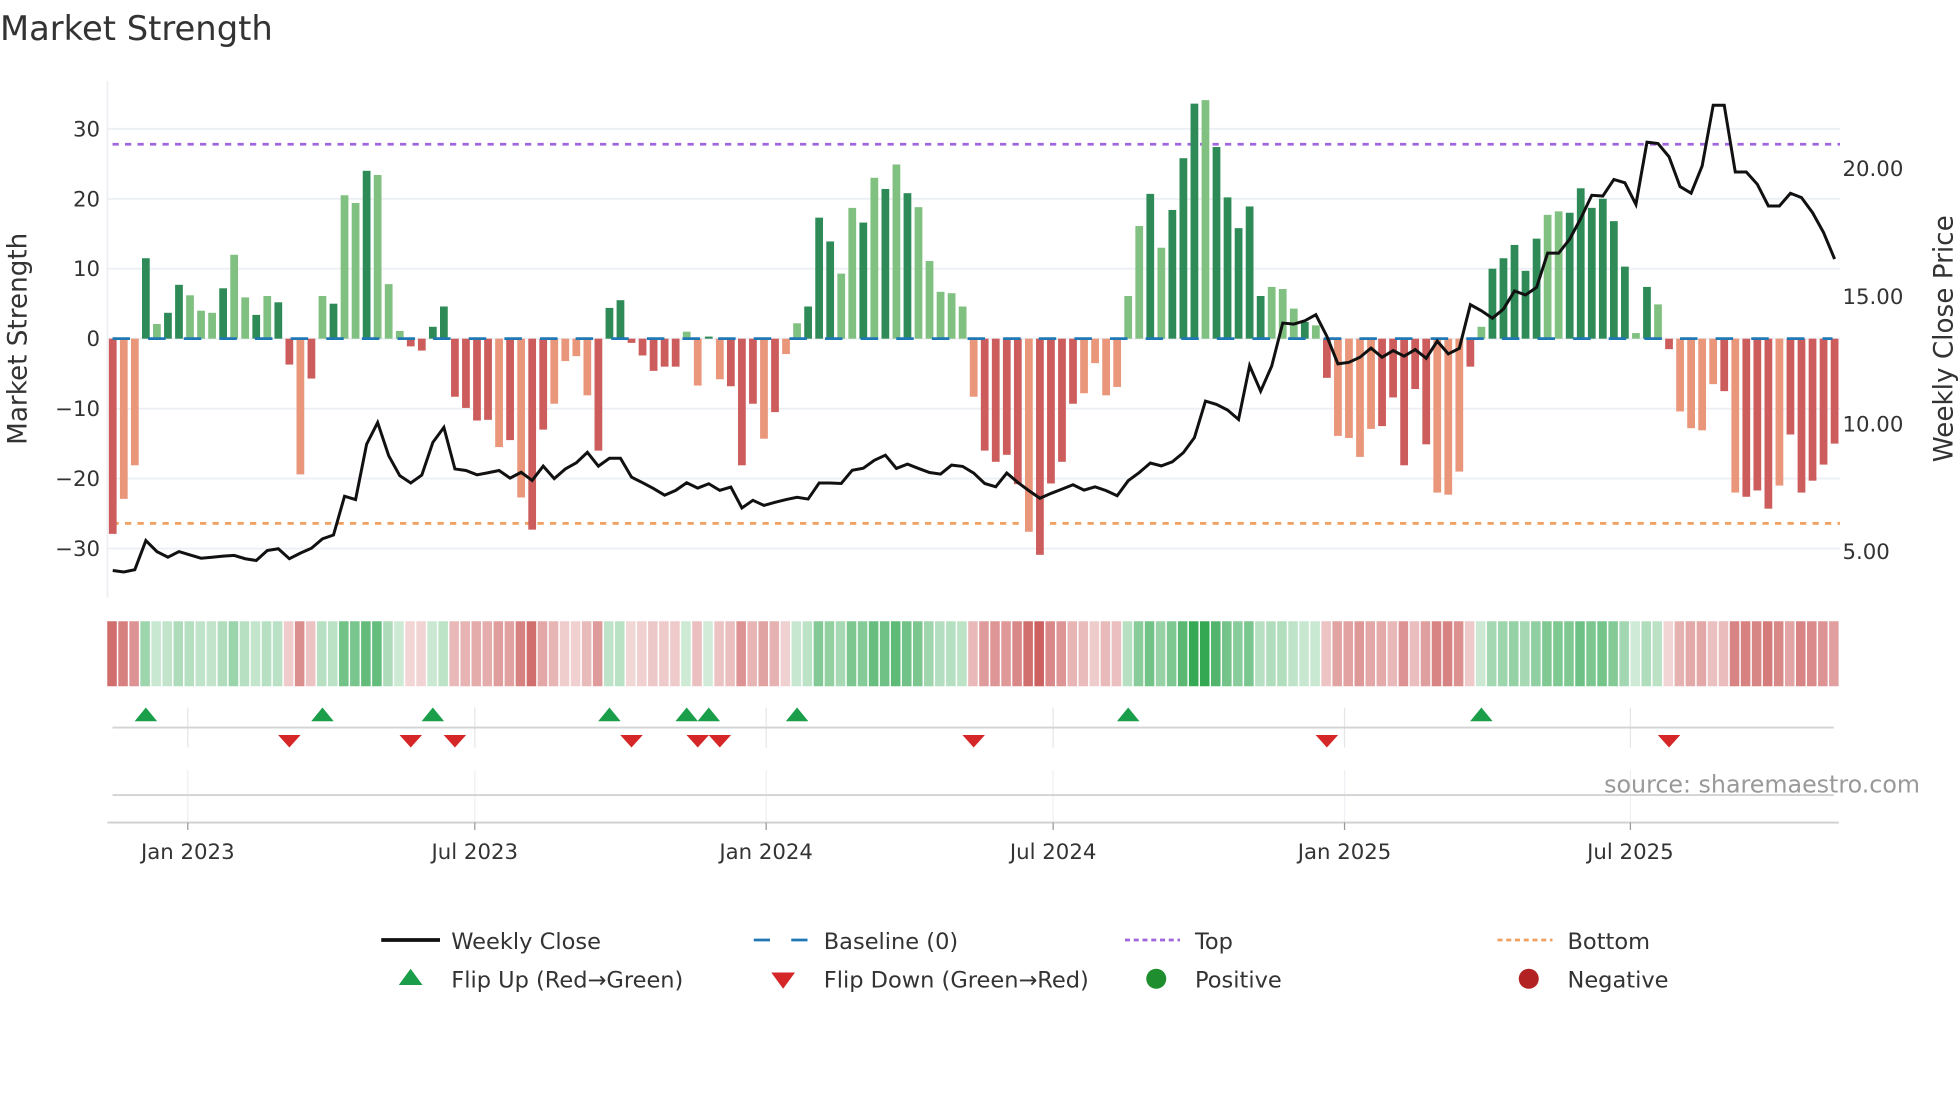 Image resolution: width=1960 pixels, height=1102 pixels. What do you see at coordinates (1344, 852) in the screenshot?
I see `x-tick-label: Jan 2025` at bounding box center [1344, 852].